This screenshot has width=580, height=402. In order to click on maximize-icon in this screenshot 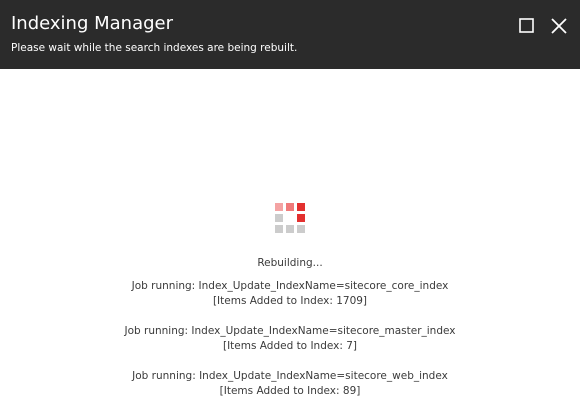, I will do `click(526, 25)`.